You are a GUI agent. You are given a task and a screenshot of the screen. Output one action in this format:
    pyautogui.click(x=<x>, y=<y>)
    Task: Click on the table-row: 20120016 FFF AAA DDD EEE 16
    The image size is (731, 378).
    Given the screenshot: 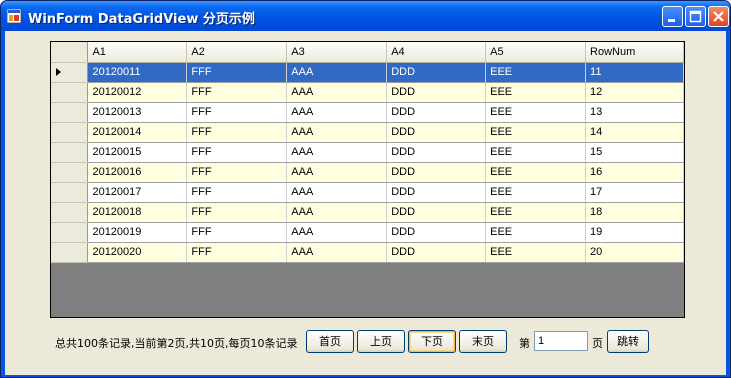 What is the action you would take?
    pyautogui.click(x=367, y=172)
    